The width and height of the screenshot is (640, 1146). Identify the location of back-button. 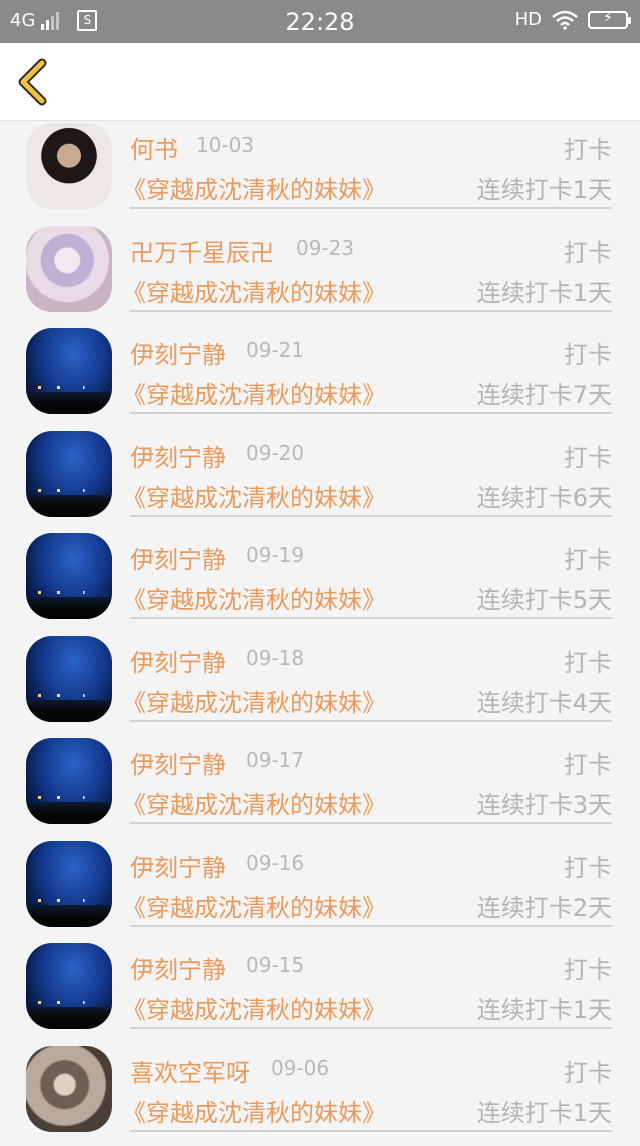
(34, 82).